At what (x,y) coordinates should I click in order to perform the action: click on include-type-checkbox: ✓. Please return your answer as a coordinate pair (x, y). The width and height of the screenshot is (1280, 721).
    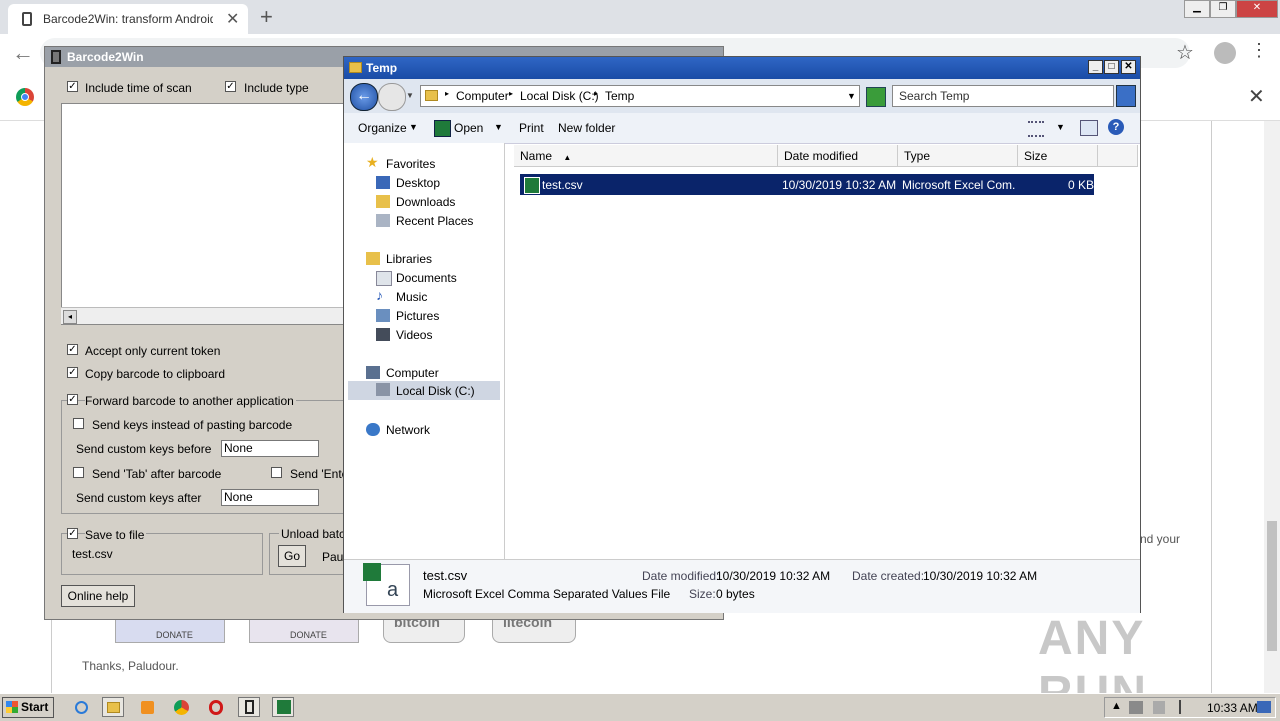
    Looking at the image, I should click on (230, 86).